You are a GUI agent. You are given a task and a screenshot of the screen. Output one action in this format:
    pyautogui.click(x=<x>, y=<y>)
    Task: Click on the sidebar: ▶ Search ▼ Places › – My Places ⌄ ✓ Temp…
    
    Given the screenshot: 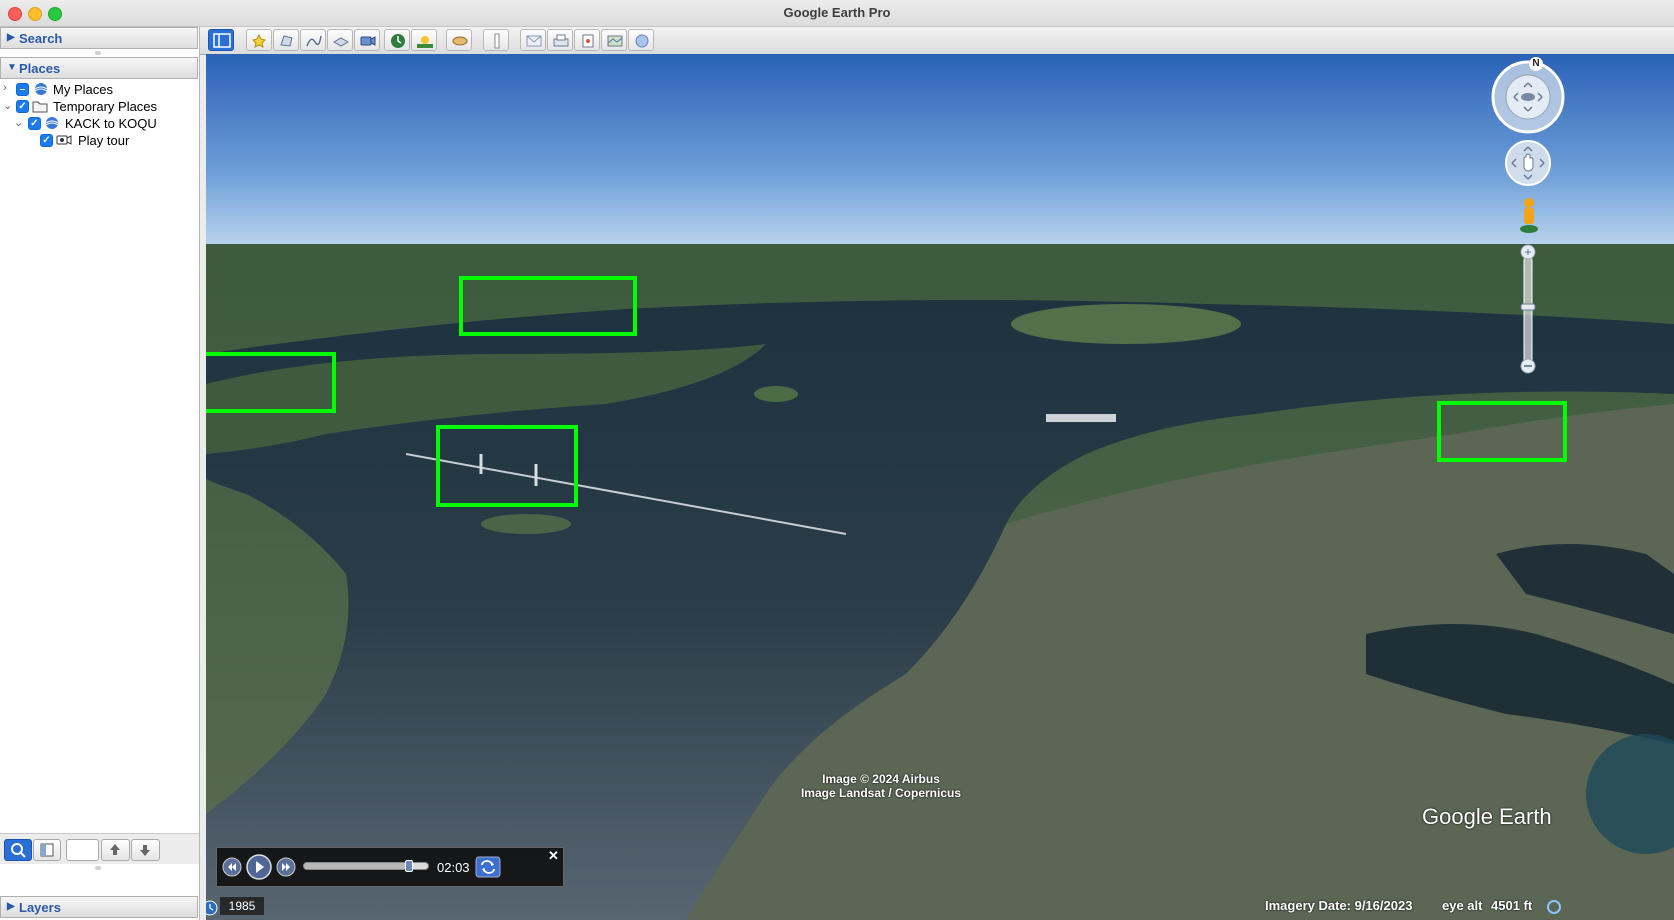 What is the action you would take?
    pyautogui.click(x=100, y=473)
    